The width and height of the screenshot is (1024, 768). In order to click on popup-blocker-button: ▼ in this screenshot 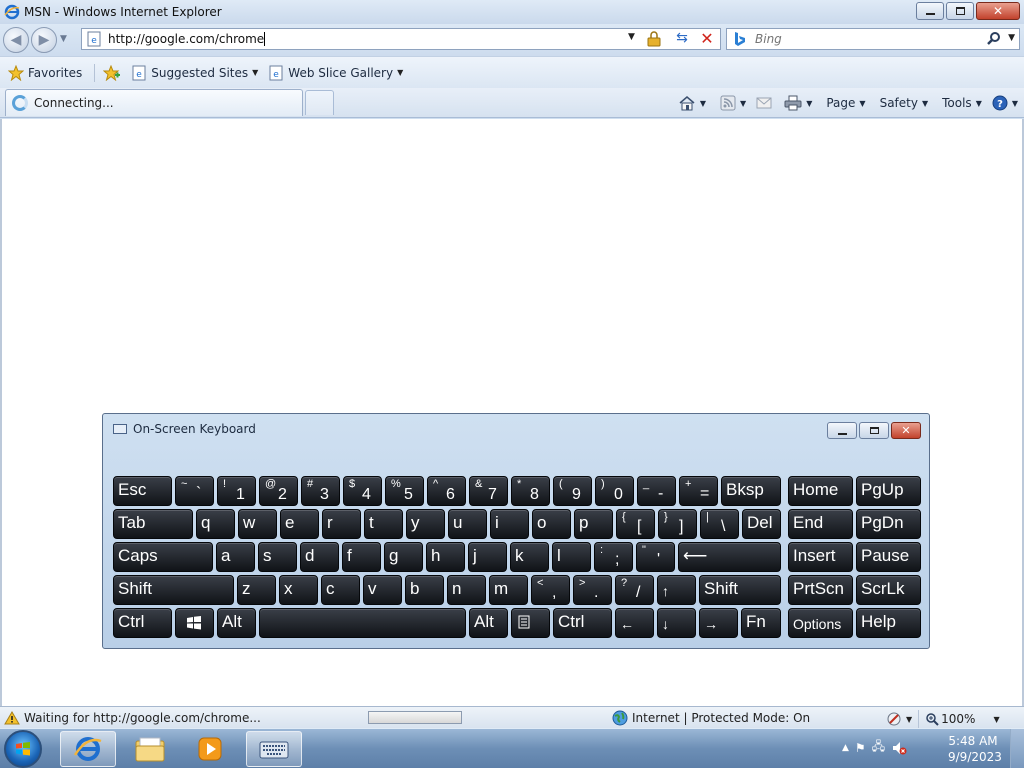, I will do `click(899, 719)`.